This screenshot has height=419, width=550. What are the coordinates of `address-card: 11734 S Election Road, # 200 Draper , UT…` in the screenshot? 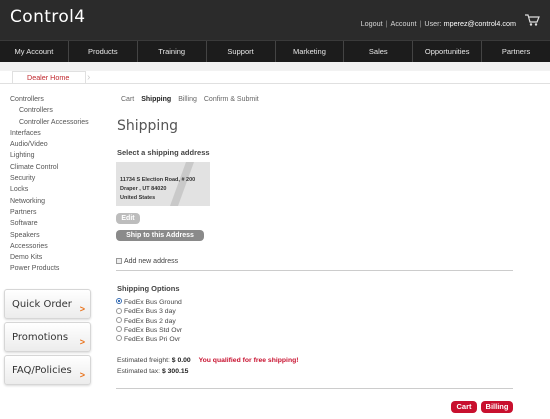 It's located at (163, 184).